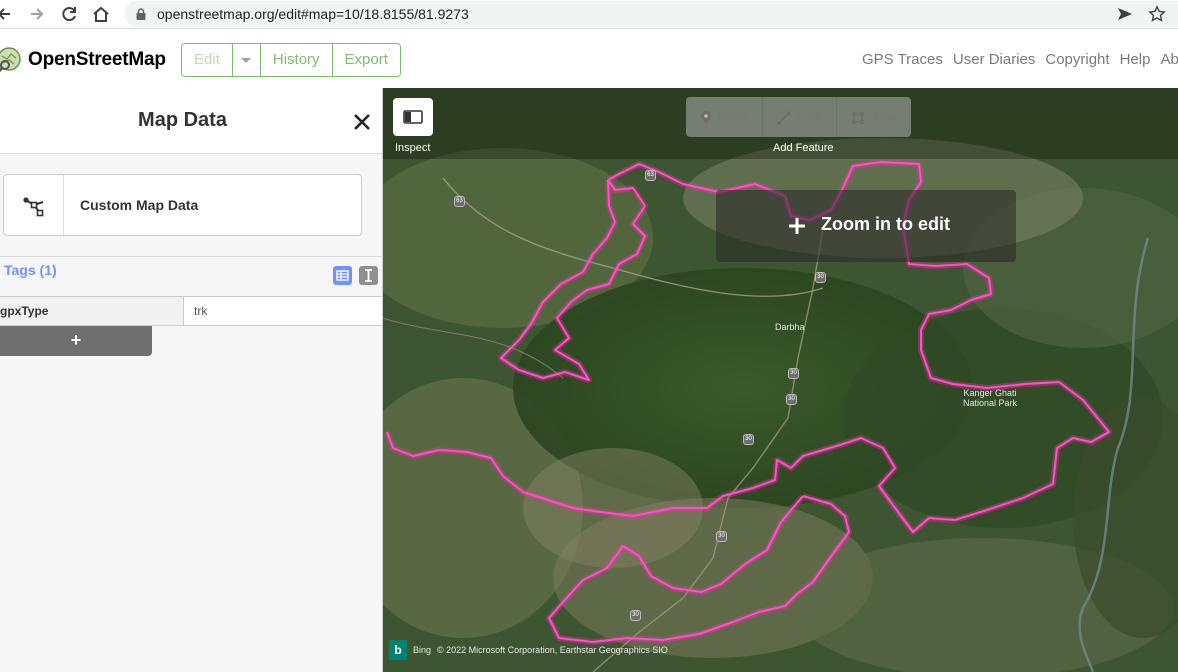  Describe the element at coordinates (884, 117) in the screenshot. I see `add-area-label: Area` at that location.